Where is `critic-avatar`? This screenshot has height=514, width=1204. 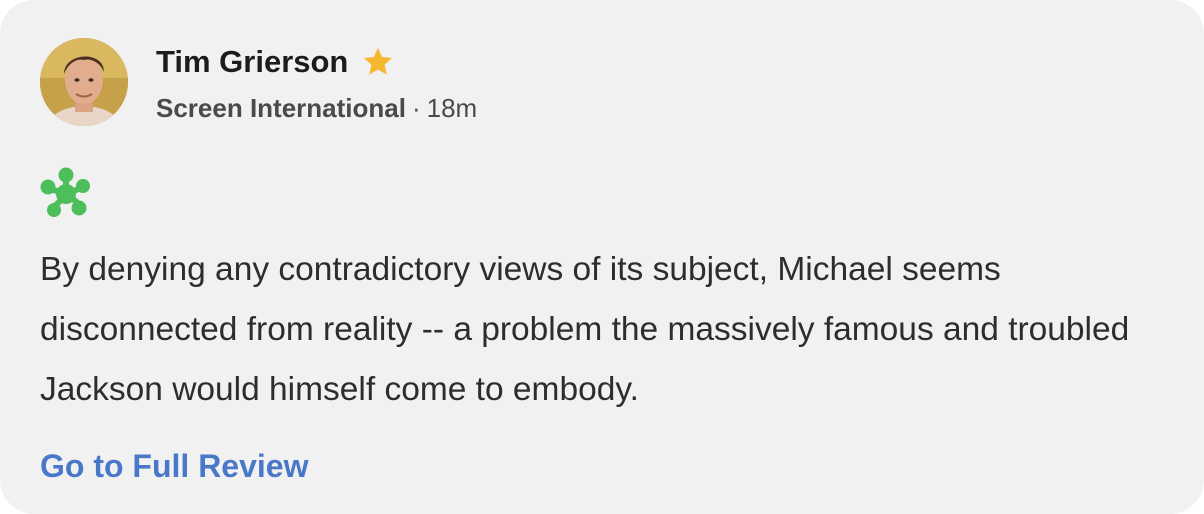 critic-avatar is located at coordinates (84, 82).